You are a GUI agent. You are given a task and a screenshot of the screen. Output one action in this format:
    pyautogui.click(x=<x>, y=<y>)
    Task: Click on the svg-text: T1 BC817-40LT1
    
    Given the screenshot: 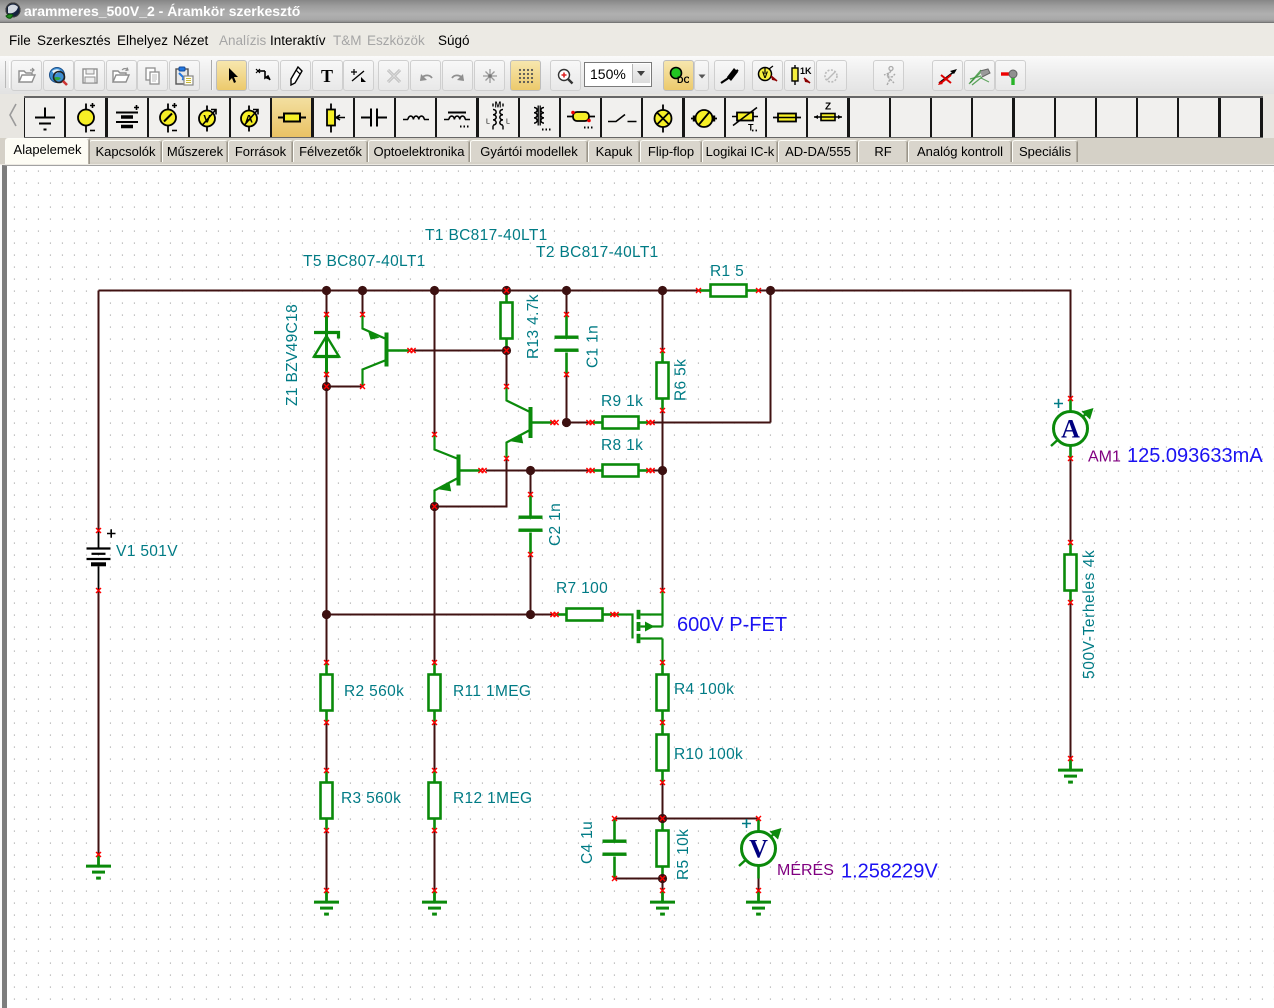 What is the action you would take?
    pyautogui.click(x=486, y=235)
    